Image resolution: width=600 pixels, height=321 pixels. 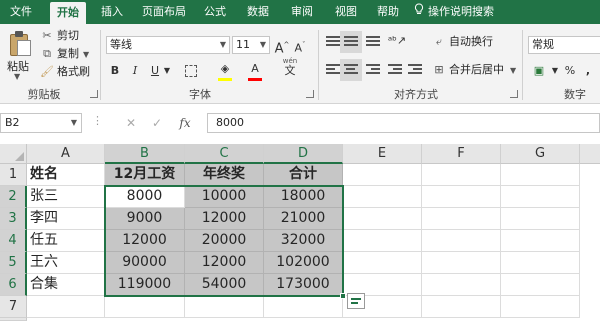 What do you see at coordinates (112, 12) in the screenshot?
I see `tab-insert: 插入` at bounding box center [112, 12].